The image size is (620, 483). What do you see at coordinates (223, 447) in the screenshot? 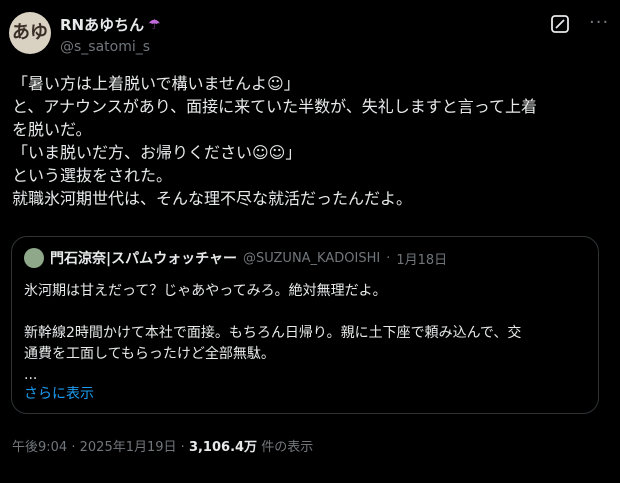
I see `view-count: 3,106.4万` at bounding box center [223, 447].